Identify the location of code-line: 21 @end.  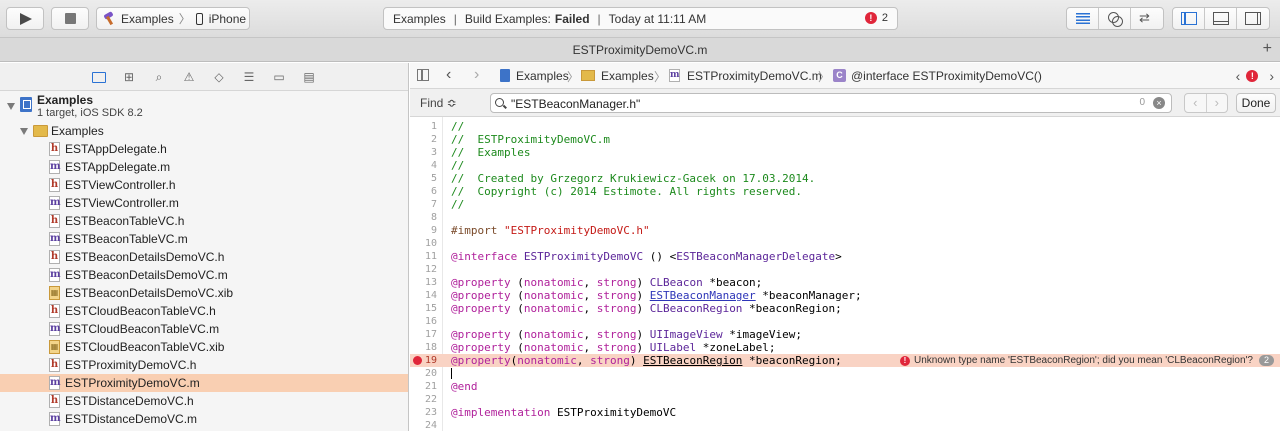
(845, 386).